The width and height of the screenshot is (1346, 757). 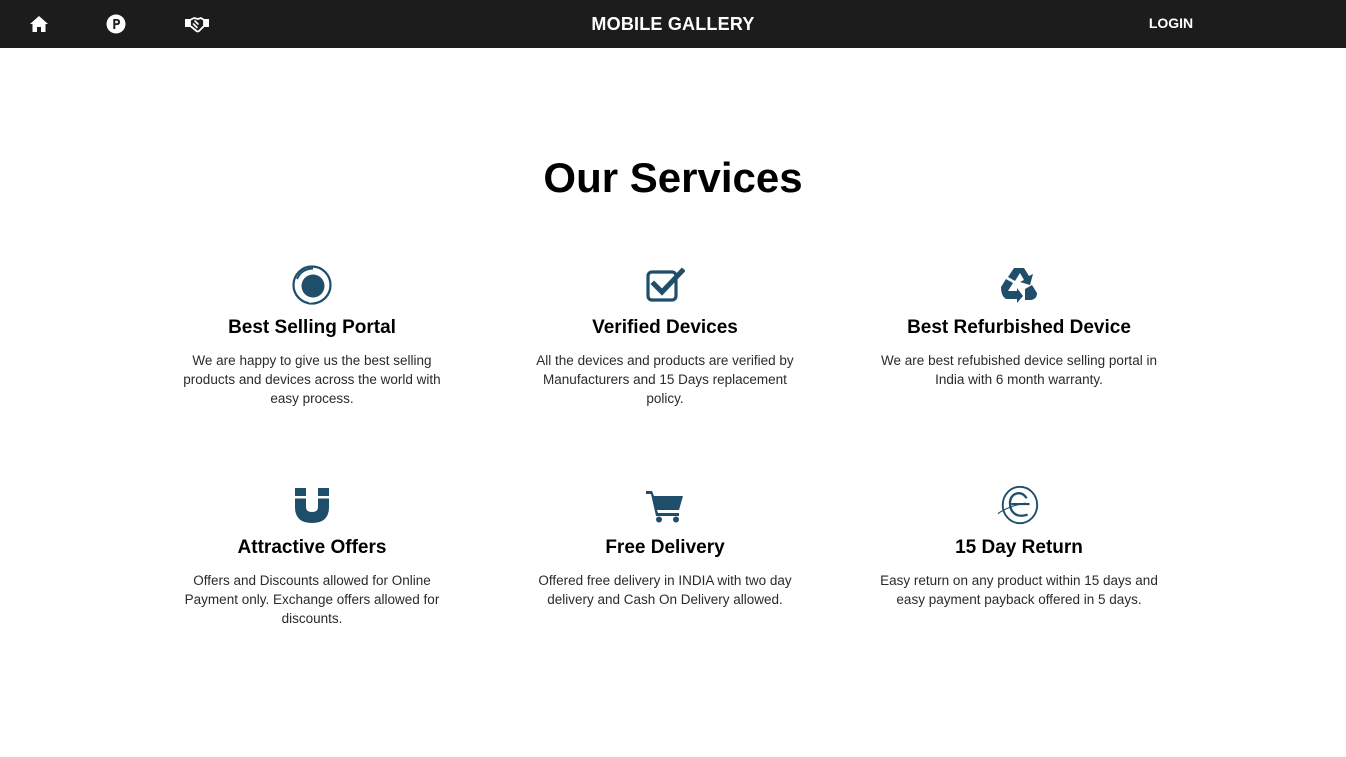 I want to click on parking-icon, so click(x=116, y=24).